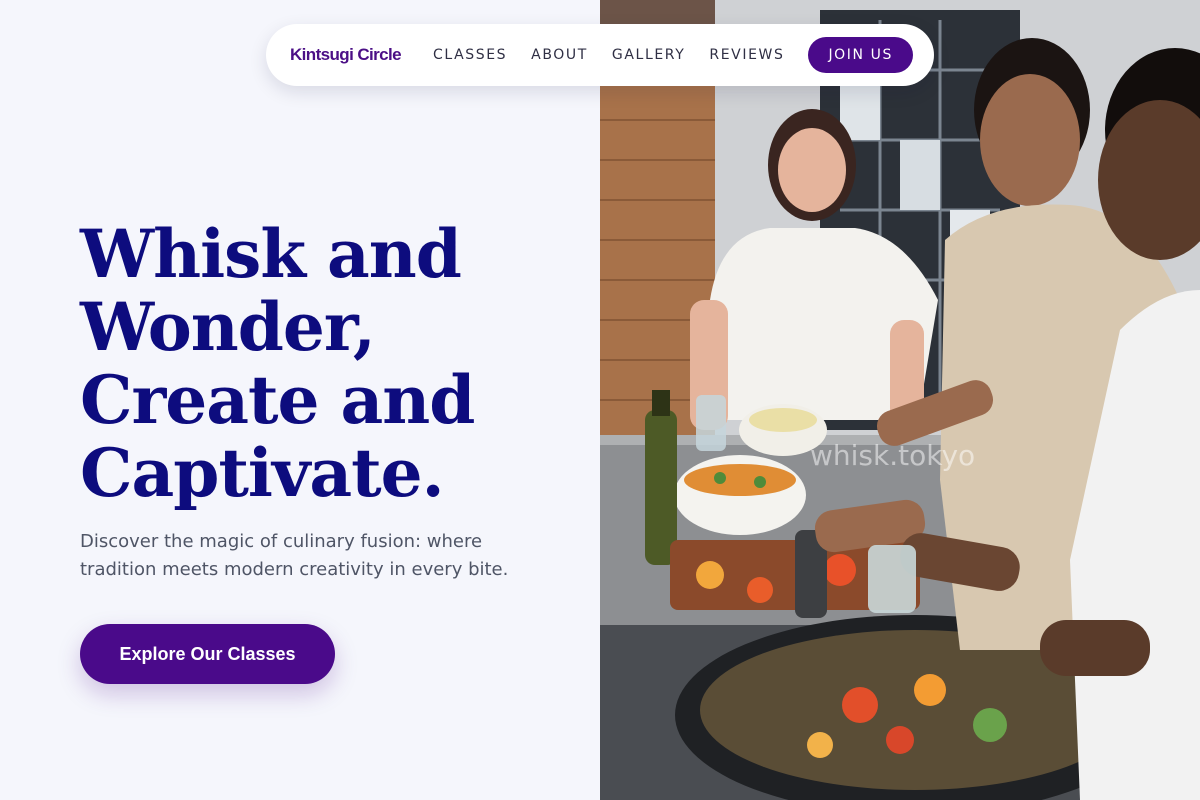 This screenshot has width=1200, height=800. What do you see at coordinates (892, 455) in the screenshot?
I see `photo-watermark: whisk.tokyo` at bounding box center [892, 455].